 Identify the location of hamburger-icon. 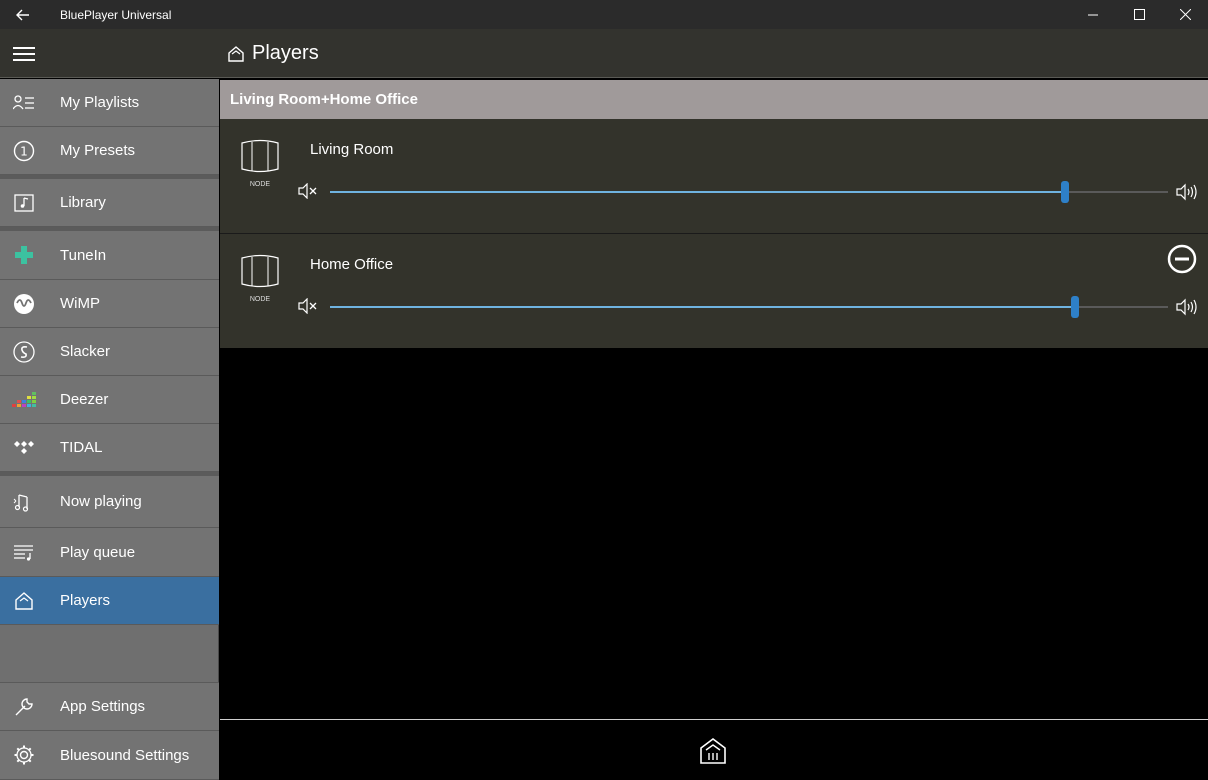
(24, 54).